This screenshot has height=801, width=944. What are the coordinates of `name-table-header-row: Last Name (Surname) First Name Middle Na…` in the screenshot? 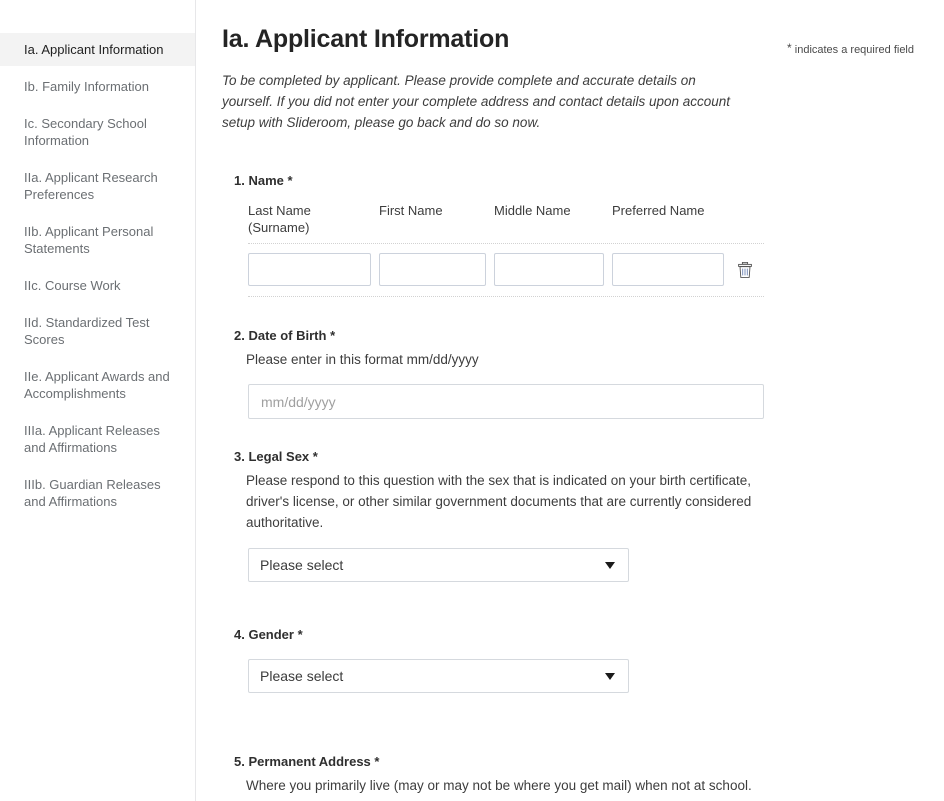 It's located at (506, 223).